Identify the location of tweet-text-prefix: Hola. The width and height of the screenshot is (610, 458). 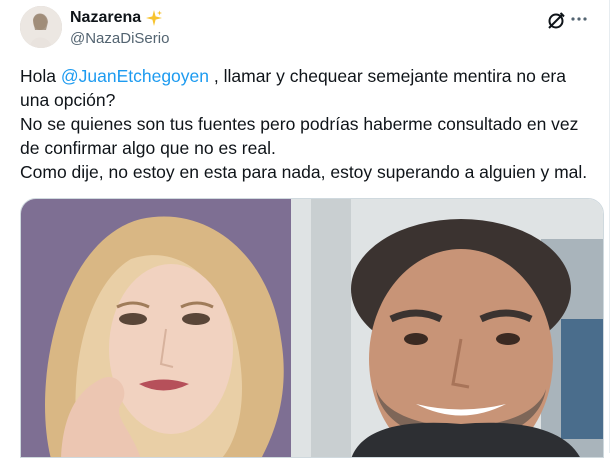
(40, 76).